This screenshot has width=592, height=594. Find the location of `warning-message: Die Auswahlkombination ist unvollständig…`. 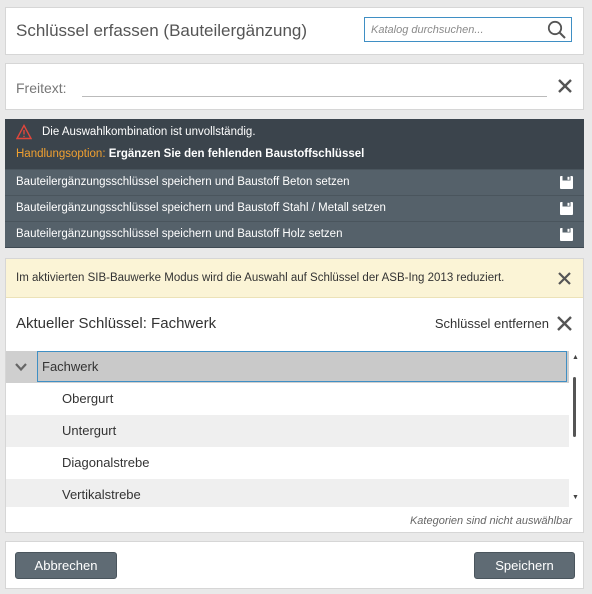

warning-message: Die Auswahlkombination ist unvollständig… is located at coordinates (149, 132).